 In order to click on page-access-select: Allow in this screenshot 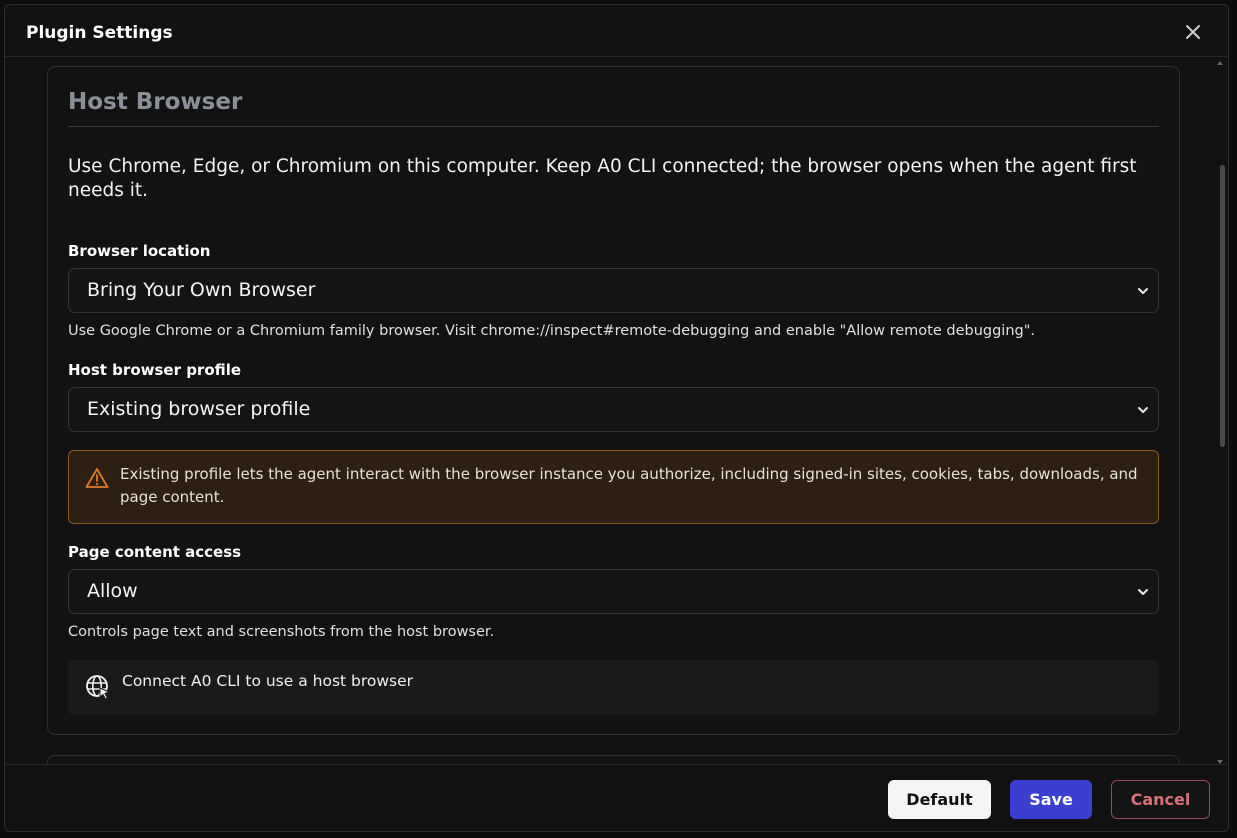, I will do `click(613, 591)`.